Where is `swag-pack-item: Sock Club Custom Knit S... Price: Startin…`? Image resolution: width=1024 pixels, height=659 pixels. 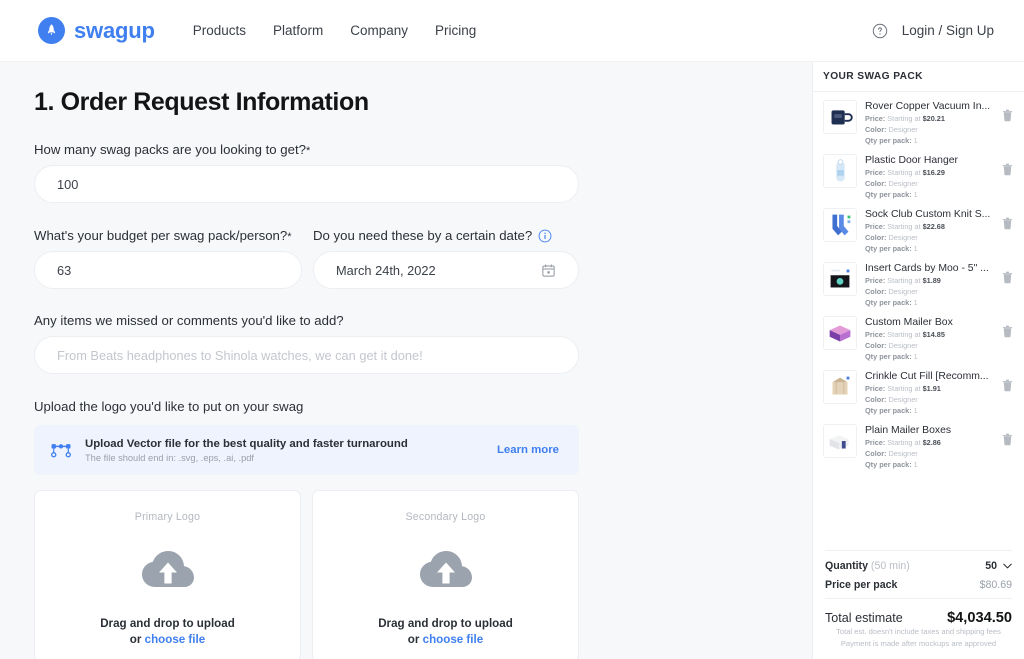
swag-pack-item: Sock Club Custom Knit S... Price: Startin… is located at coordinates (918, 231).